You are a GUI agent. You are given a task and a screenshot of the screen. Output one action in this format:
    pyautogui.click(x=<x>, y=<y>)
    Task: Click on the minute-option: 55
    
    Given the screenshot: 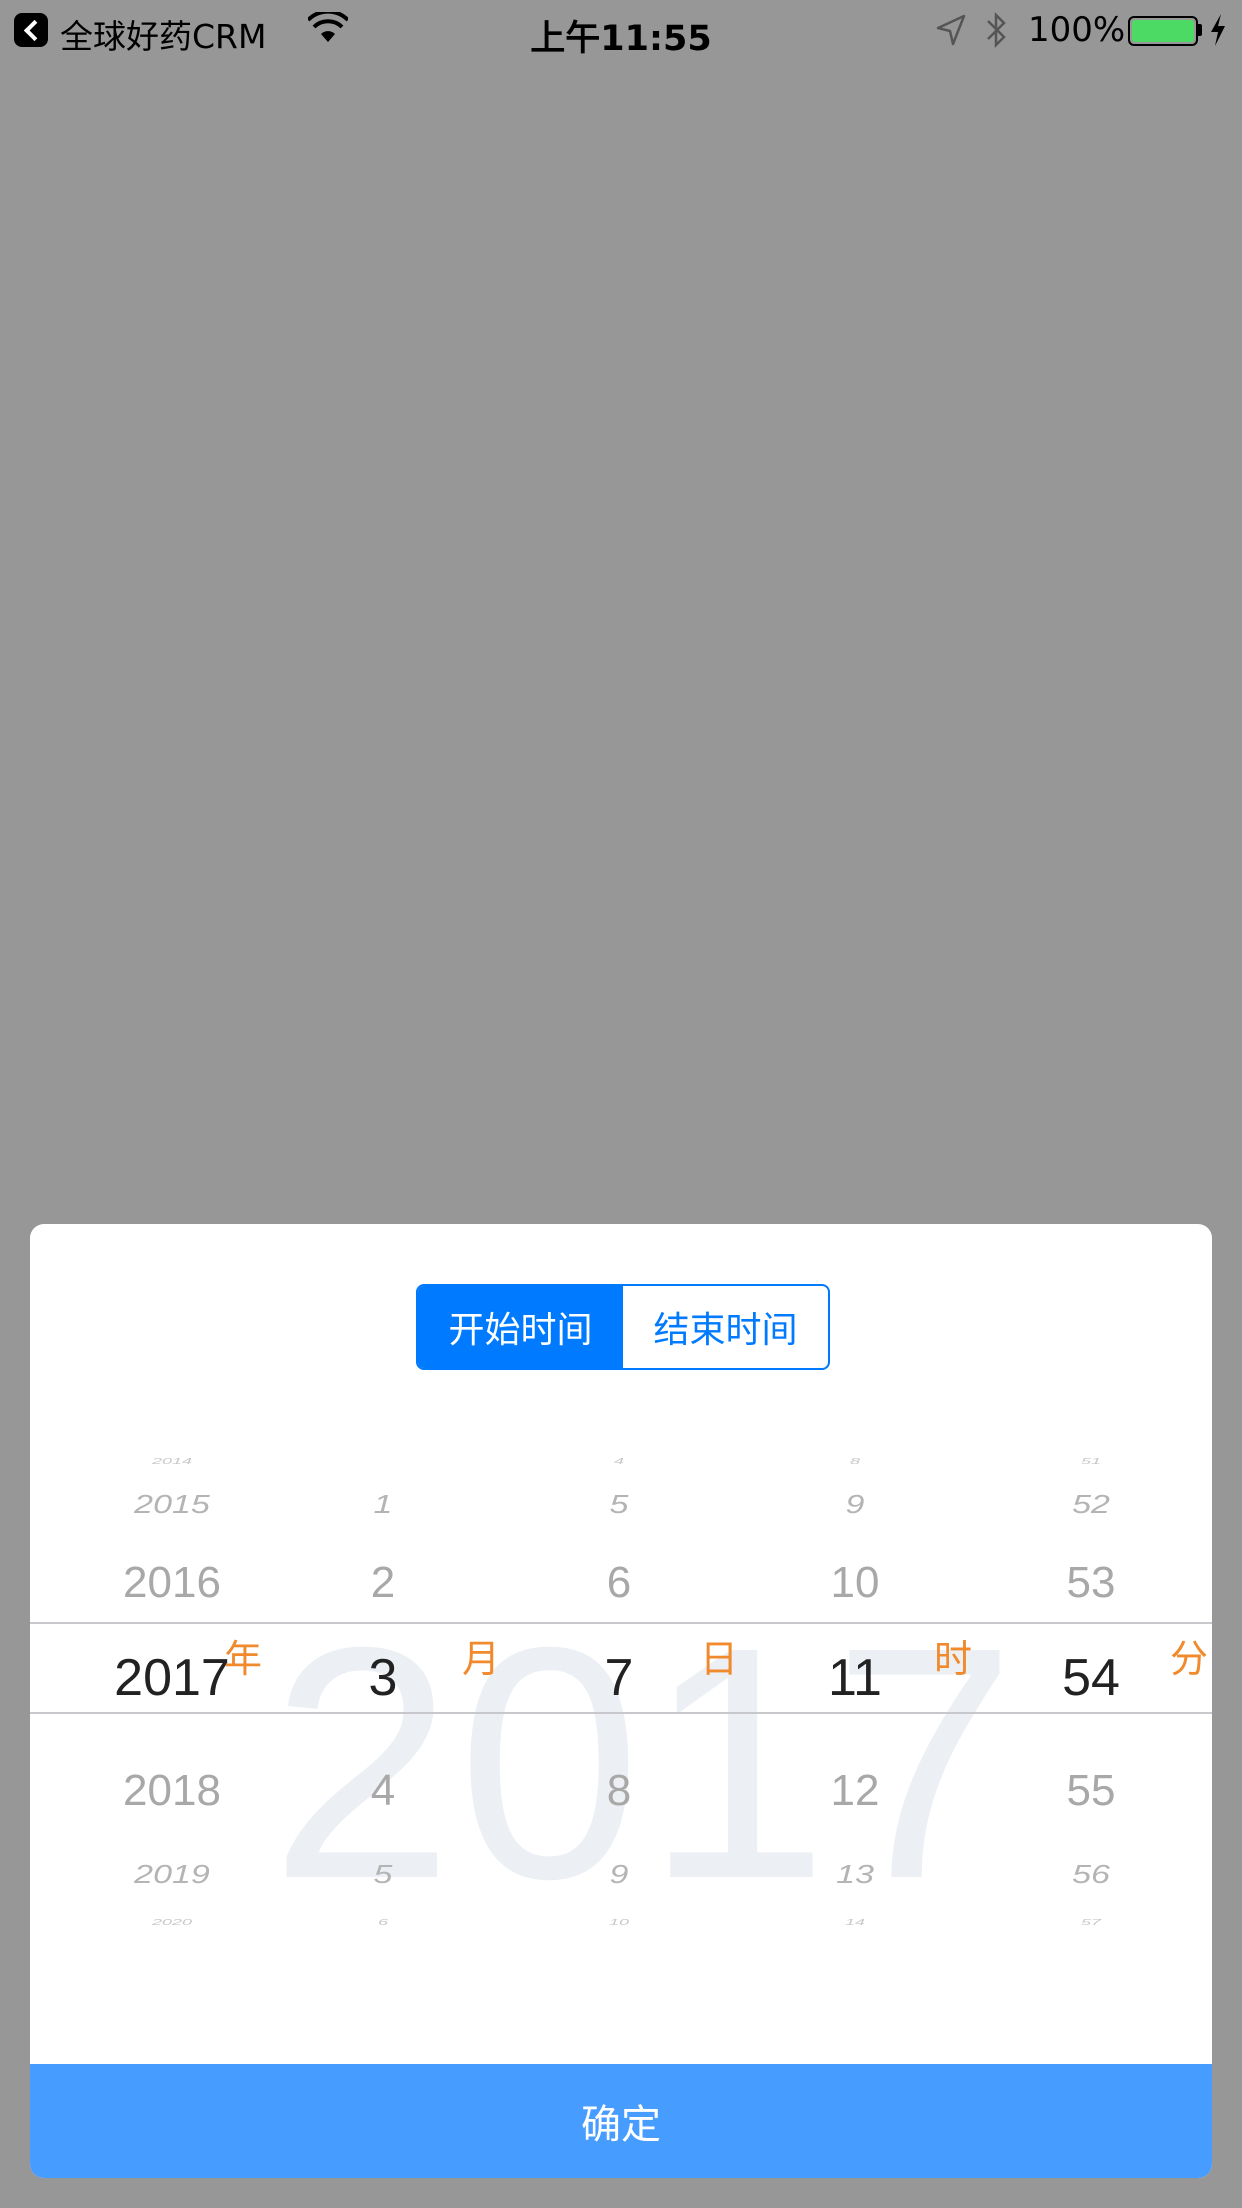 What is the action you would take?
    pyautogui.click(x=1091, y=1791)
    